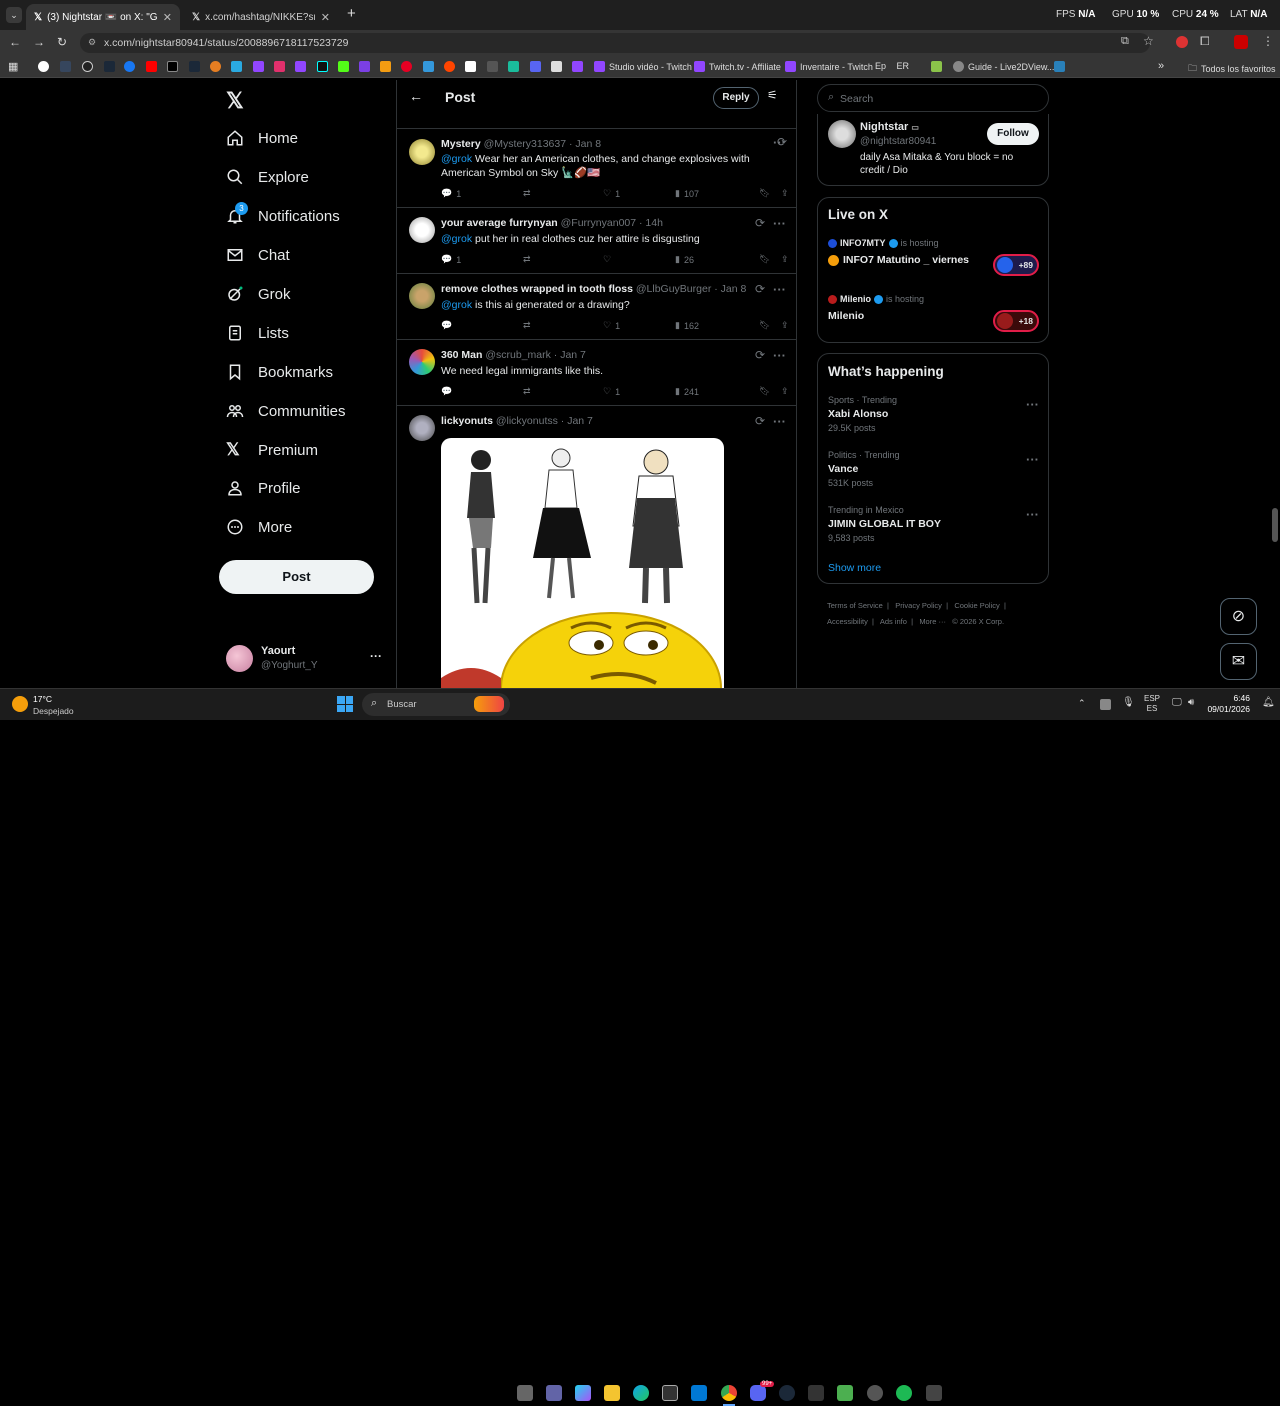 This screenshot has width=1280, height=1406. What do you see at coordinates (577, 66) in the screenshot?
I see `twitch-favicon-icon` at bounding box center [577, 66].